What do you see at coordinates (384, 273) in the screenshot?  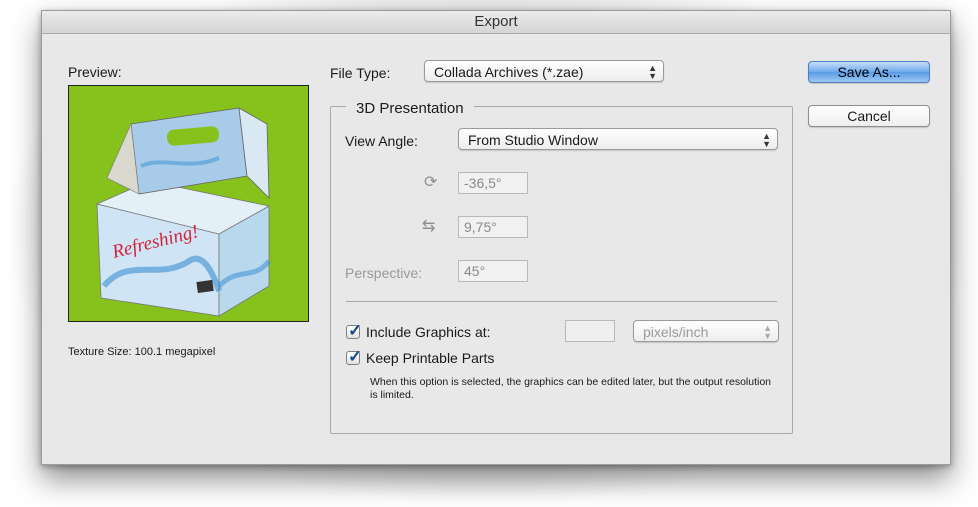 I see `perspective-label: Perspective:` at bounding box center [384, 273].